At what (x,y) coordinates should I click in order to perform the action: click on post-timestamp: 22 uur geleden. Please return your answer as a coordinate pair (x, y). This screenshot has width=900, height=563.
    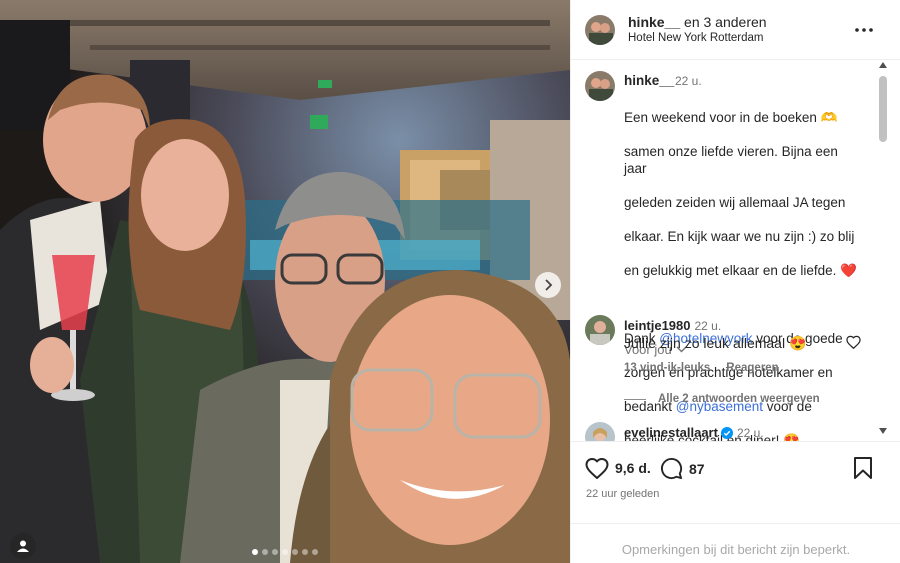
    Looking at the image, I should click on (622, 494).